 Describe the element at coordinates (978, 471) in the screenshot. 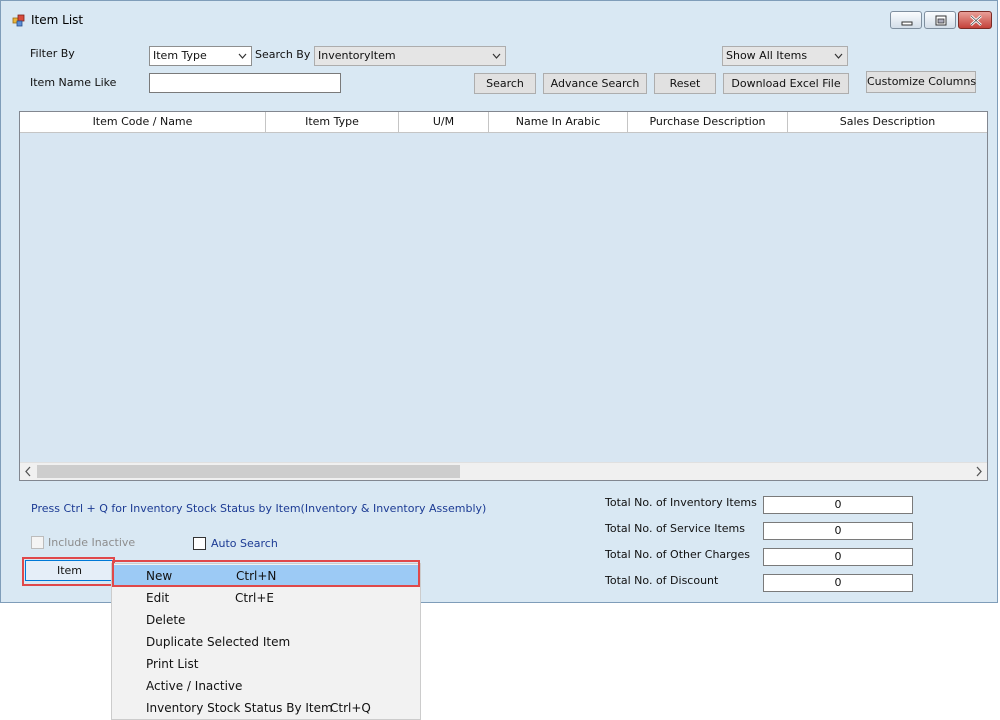

I see `scroll-right-icon` at that location.